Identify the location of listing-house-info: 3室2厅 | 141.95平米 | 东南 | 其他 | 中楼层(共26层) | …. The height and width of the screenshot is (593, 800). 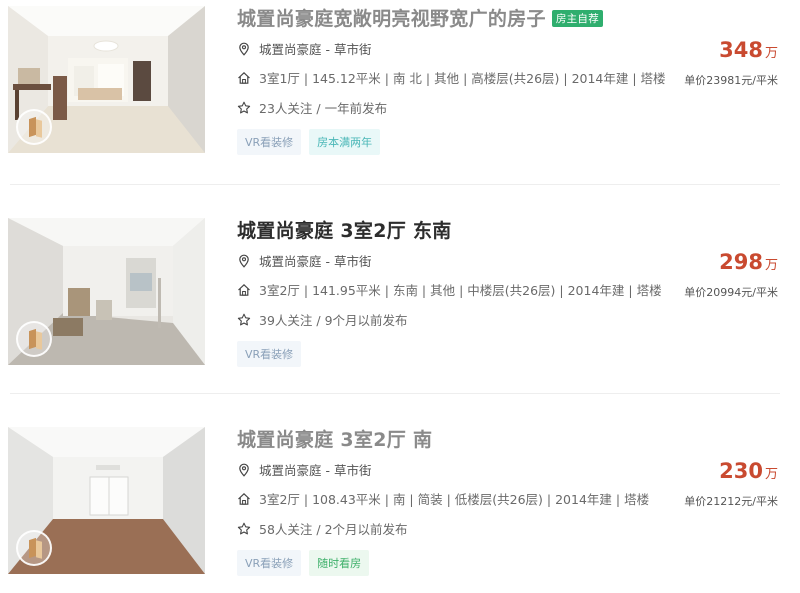
(449, 289).